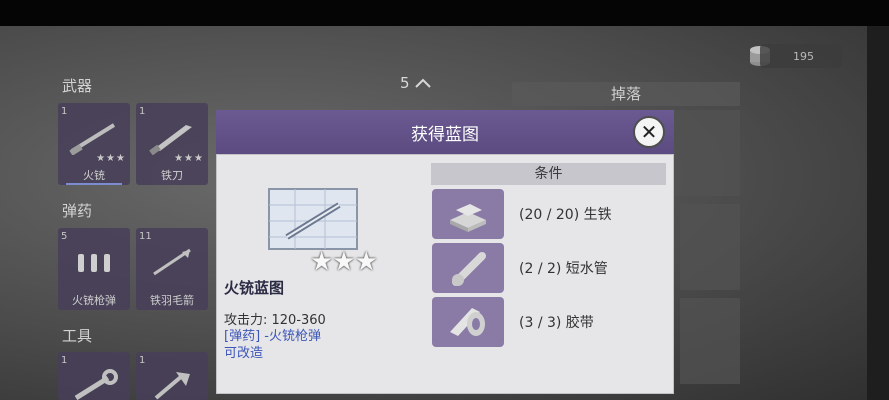 The height and width of the screenshot is (400, 889). What do you see at coordinates (145, 236) in the screenshot?
I see `slot-count: 11` at bounding box center [145, 236].